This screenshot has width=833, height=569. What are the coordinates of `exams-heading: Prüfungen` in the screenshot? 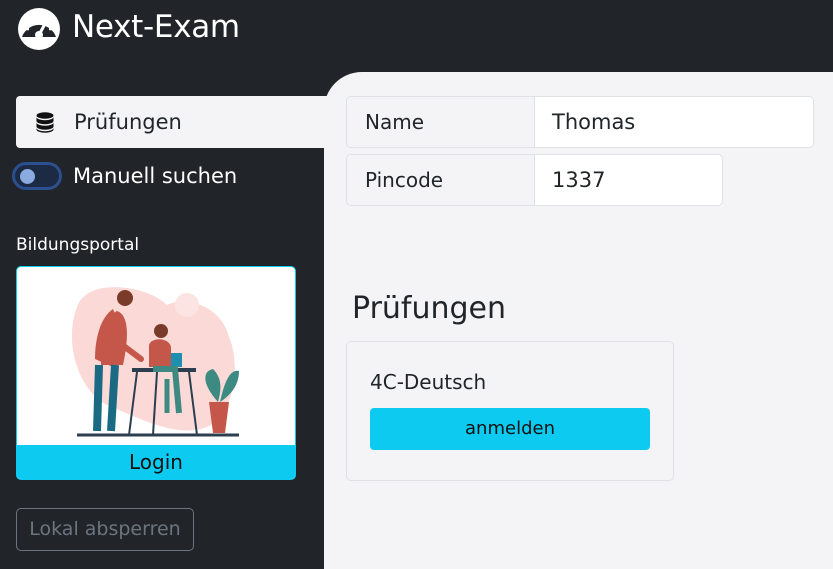 It's located at (429, 308).